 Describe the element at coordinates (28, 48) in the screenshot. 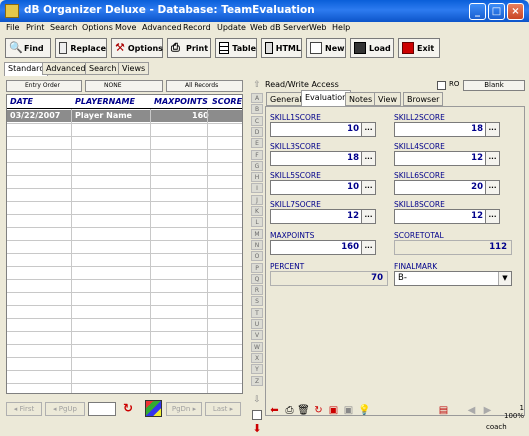

I see `find-button: 🔍 Find` at that location.